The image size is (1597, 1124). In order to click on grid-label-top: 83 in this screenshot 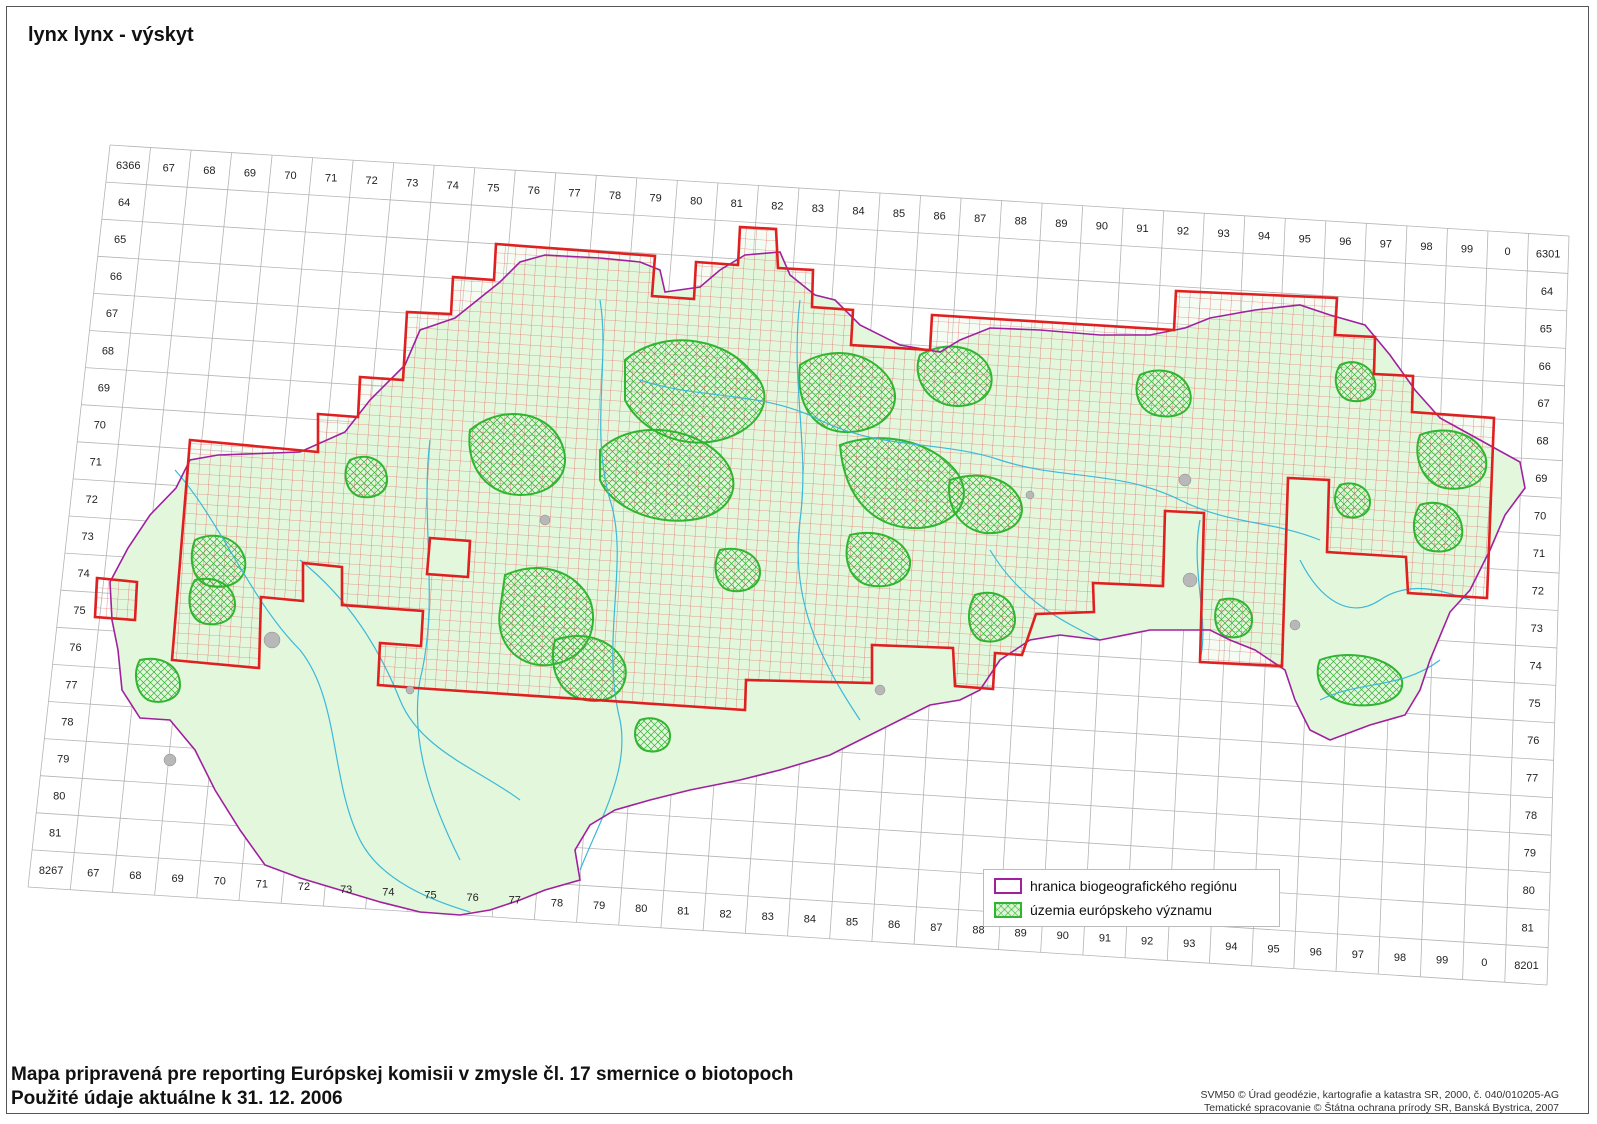, I will do `click(818, 209)`.